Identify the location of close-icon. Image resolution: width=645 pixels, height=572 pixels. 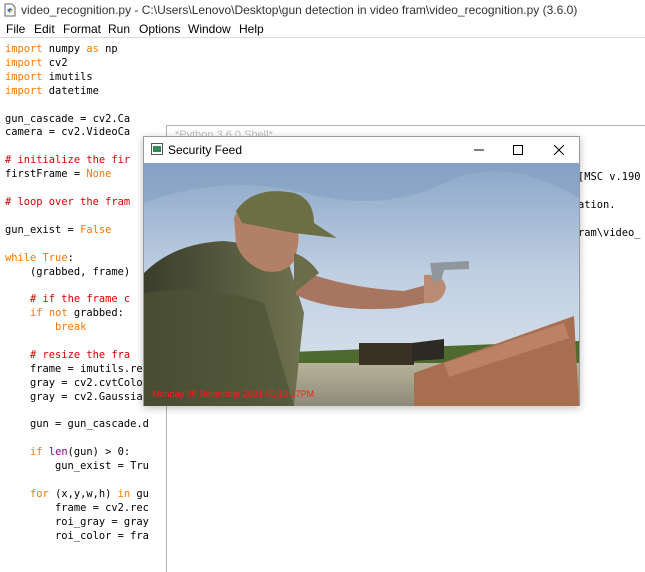
(559, 150).